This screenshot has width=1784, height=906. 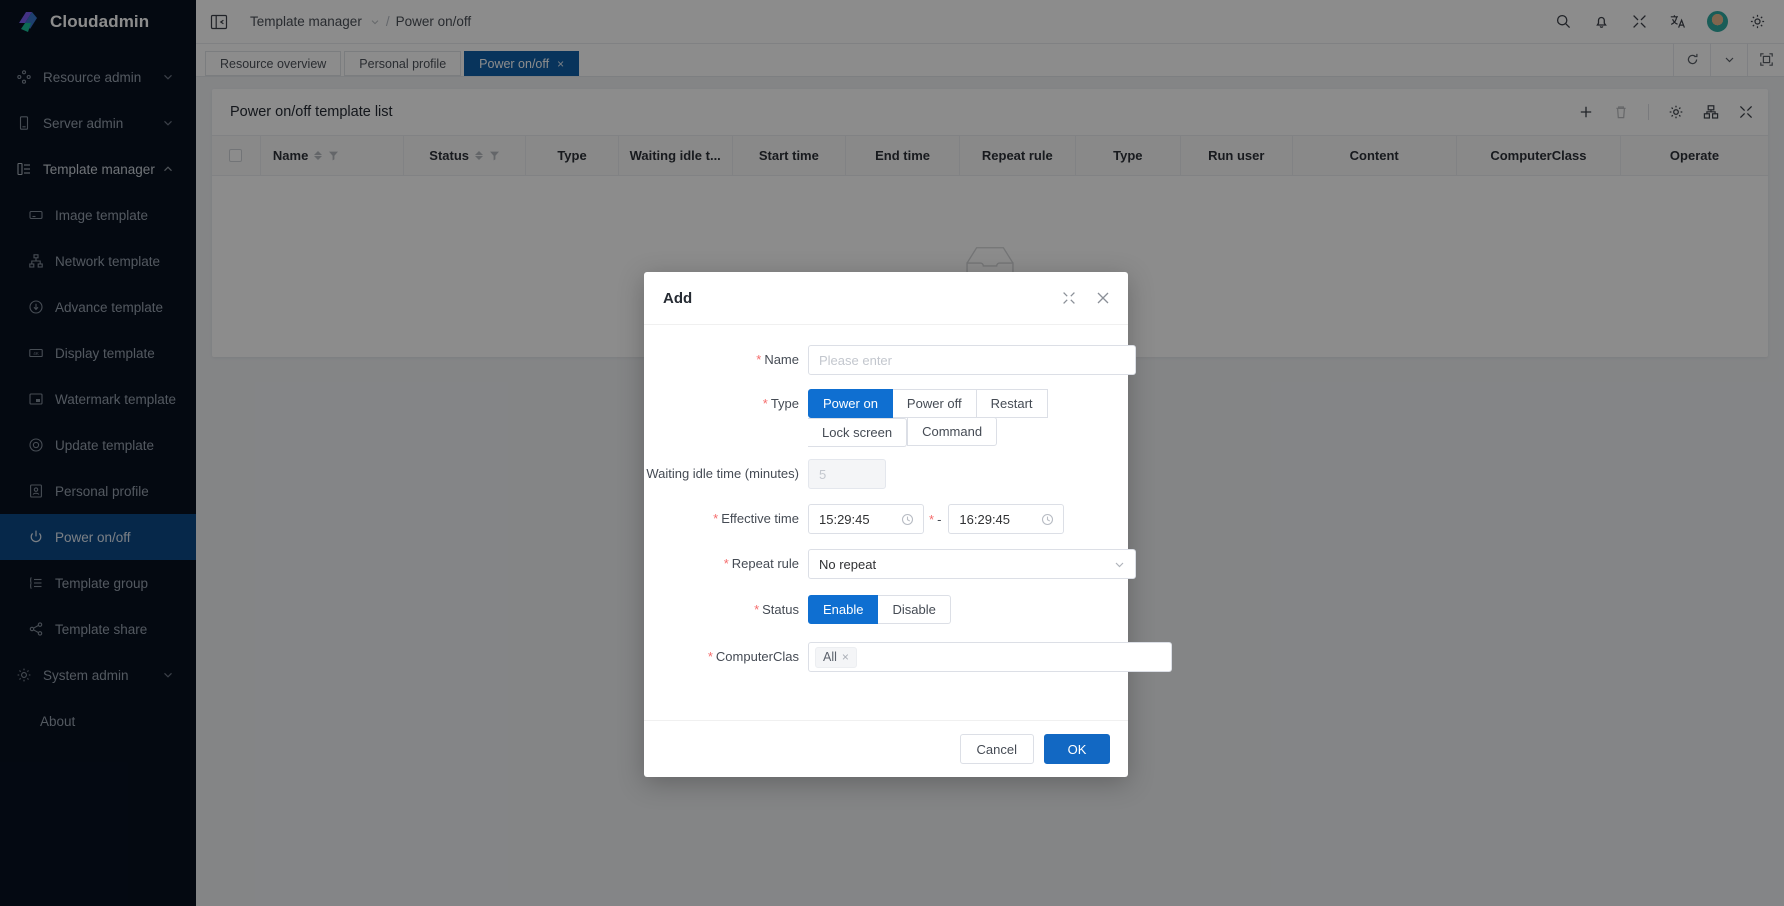 What do you see at coordinates (996, 749) in the screenshot?
I see `cancel-button: Cancel` at bounding box center [996, 749].